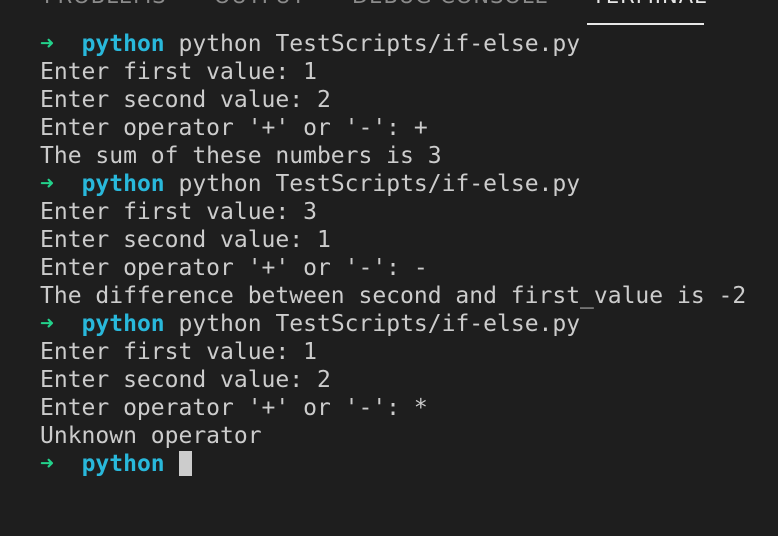  What do you see at coordinates (645, 24) in the screenshot?
I see `active-tab-indicator` at bounding box center [645, 24].